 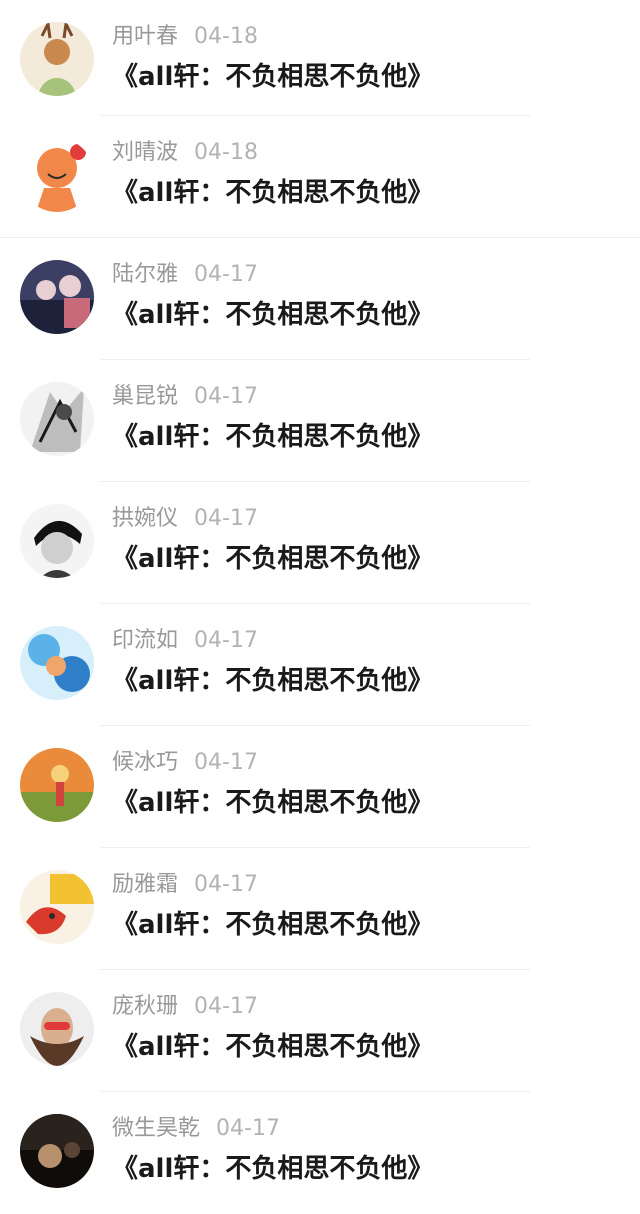 I want to click on list-item: 励雅霜 04-17 《all轩：不负相思不负他》, so click(x=320, y=909).